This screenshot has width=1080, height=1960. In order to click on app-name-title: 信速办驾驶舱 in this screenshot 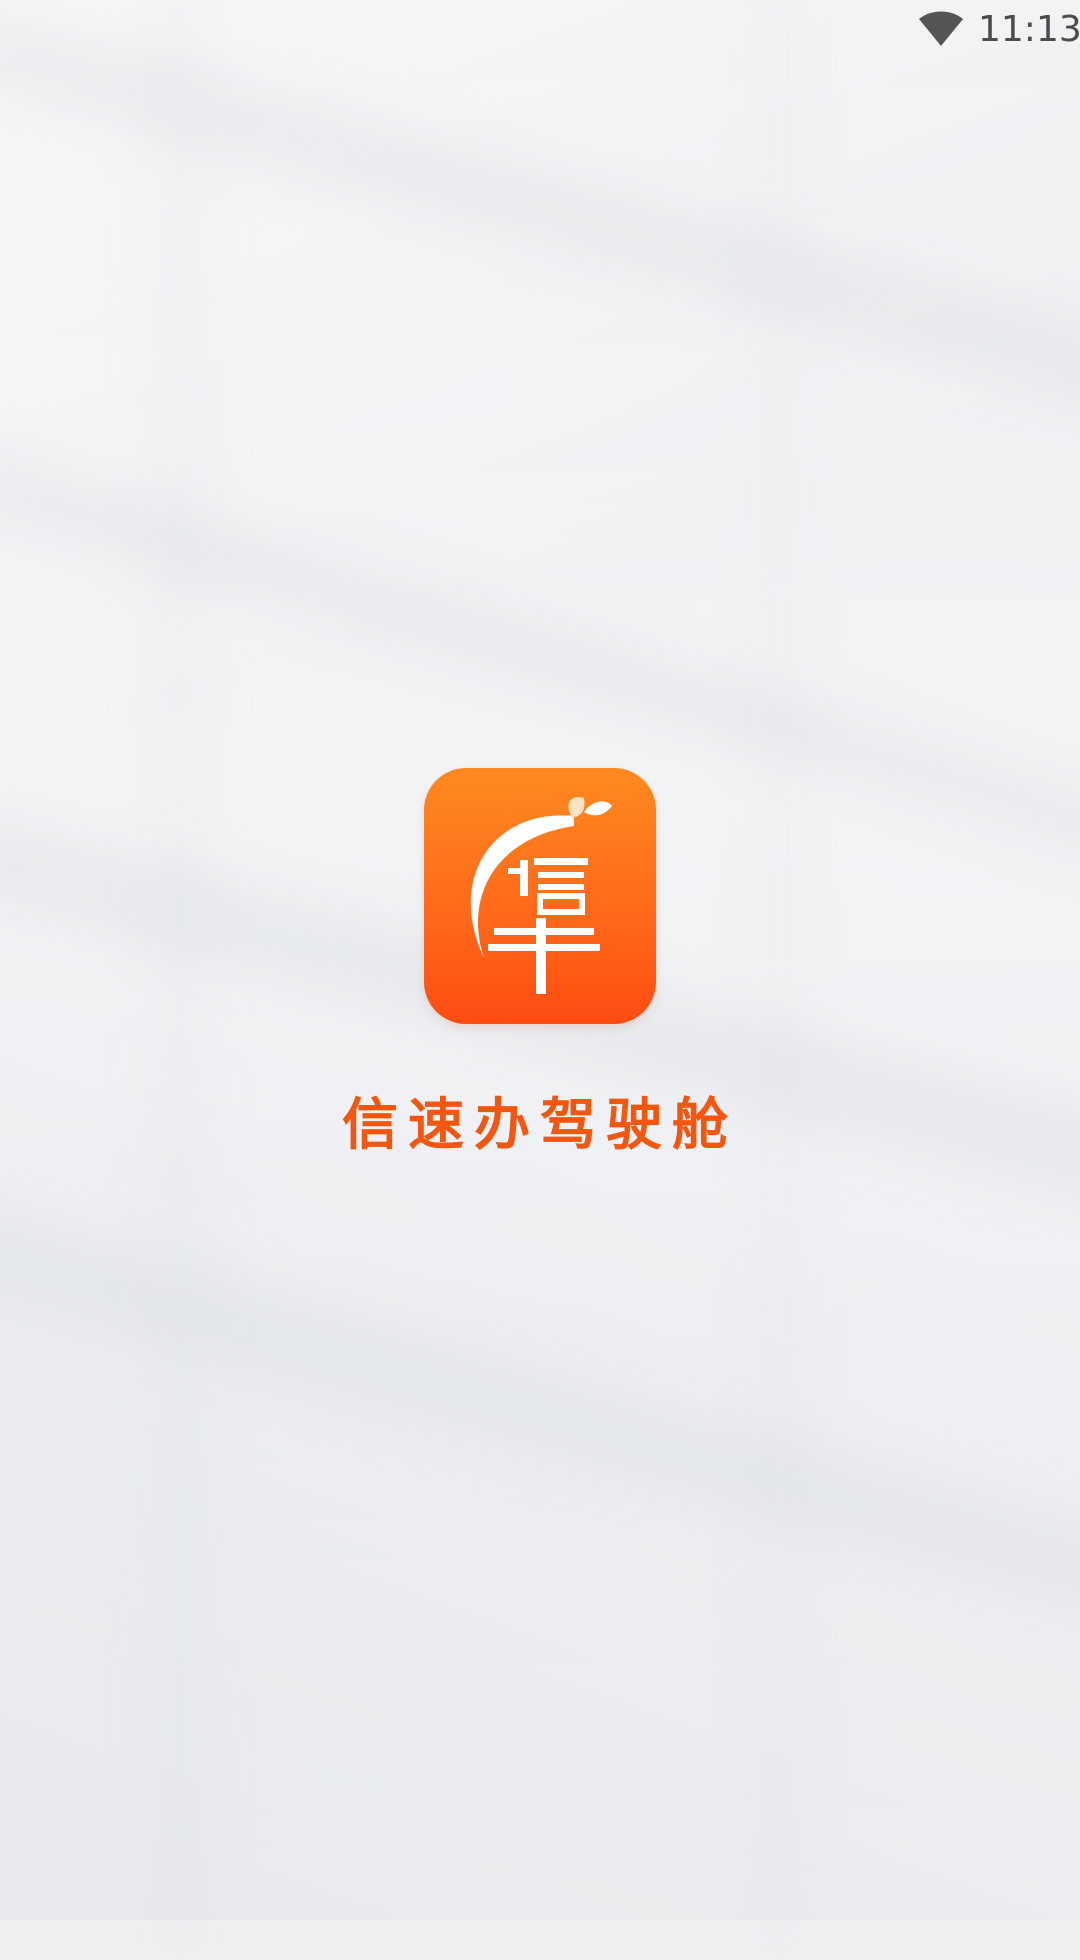, I will do `click(540, 1125)`.